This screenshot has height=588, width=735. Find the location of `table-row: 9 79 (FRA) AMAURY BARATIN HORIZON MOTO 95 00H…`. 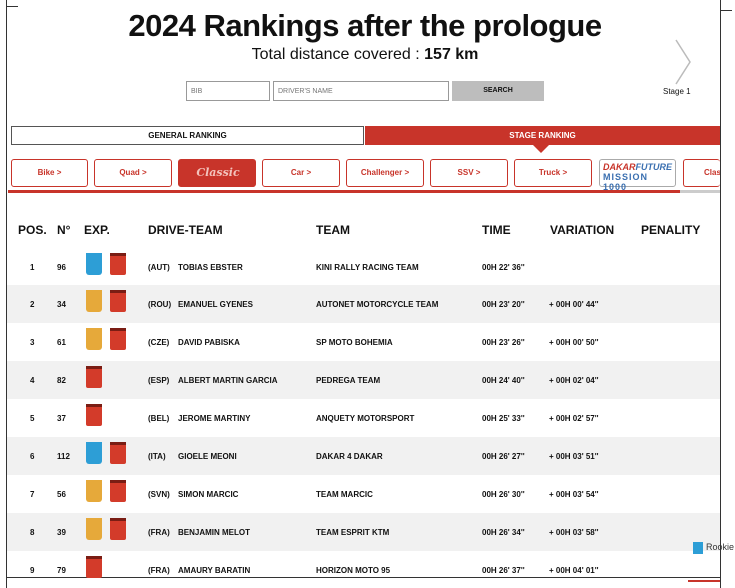

table-row: 9 79 (FRA) AMAURY BARATIN HORIZON MOTO 95 00H… is located at coordinates (363, 569).